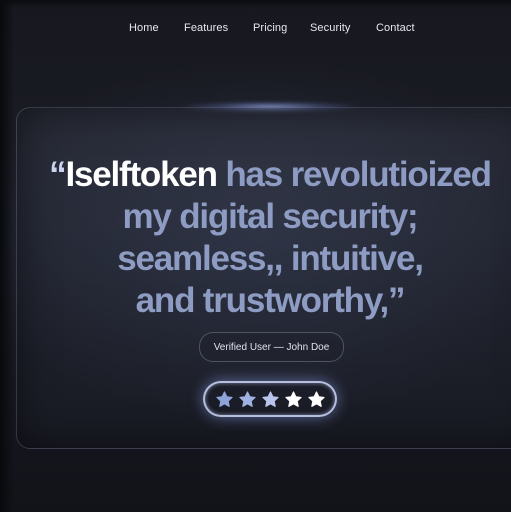  I want to click on frame-edge-top, so click(255, 4).